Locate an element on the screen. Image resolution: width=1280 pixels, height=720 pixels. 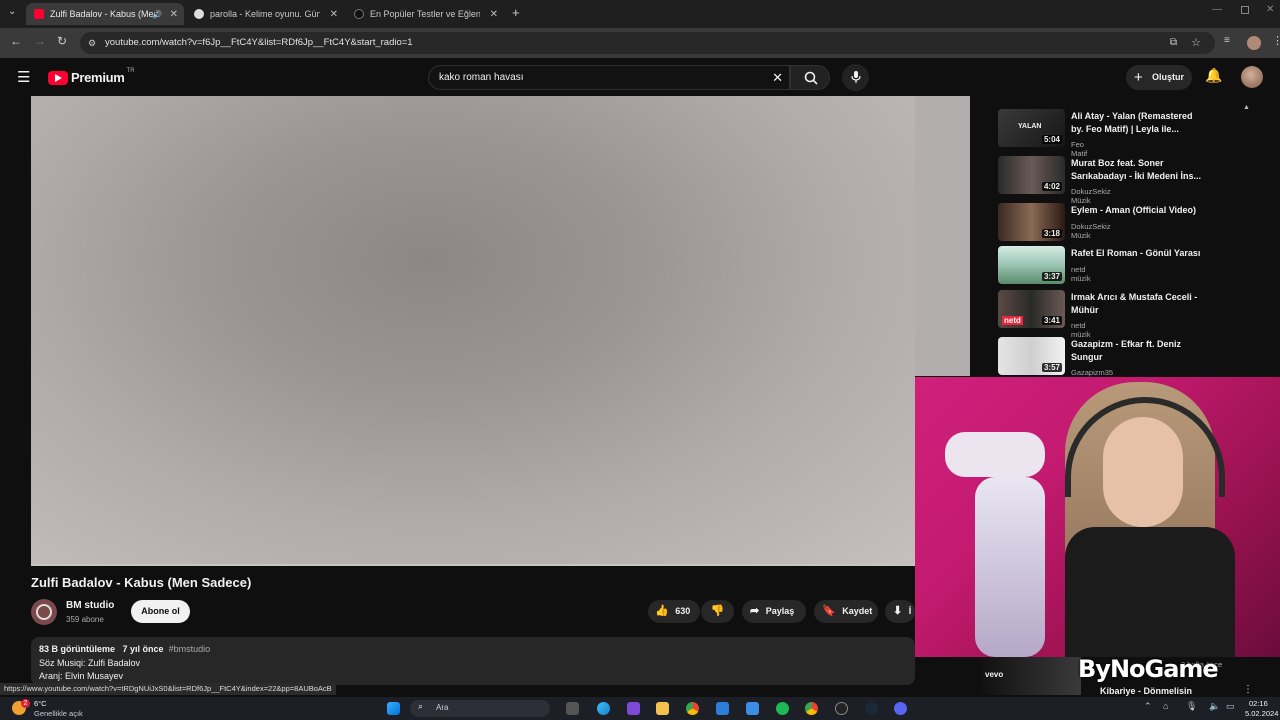
webcam-overlay is located at coordinates (1097, 517).